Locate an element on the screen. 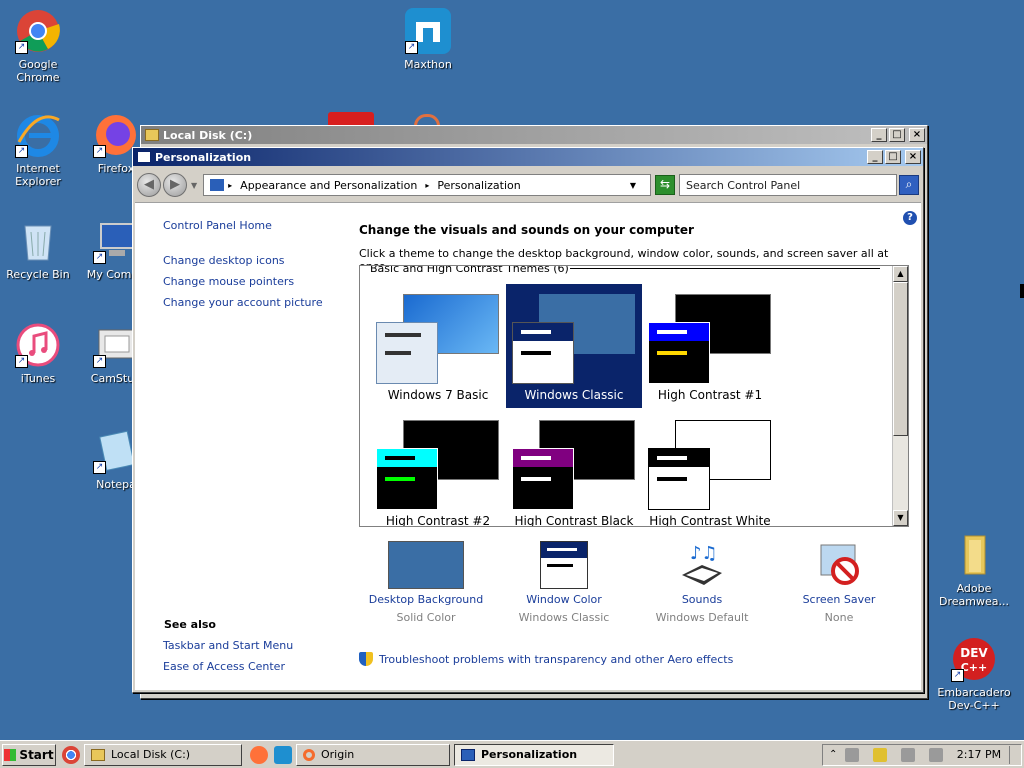 The image size is (1024, 768). theme-high-contrast-1: High Contrast #1 is located at coordinates (710, 346).